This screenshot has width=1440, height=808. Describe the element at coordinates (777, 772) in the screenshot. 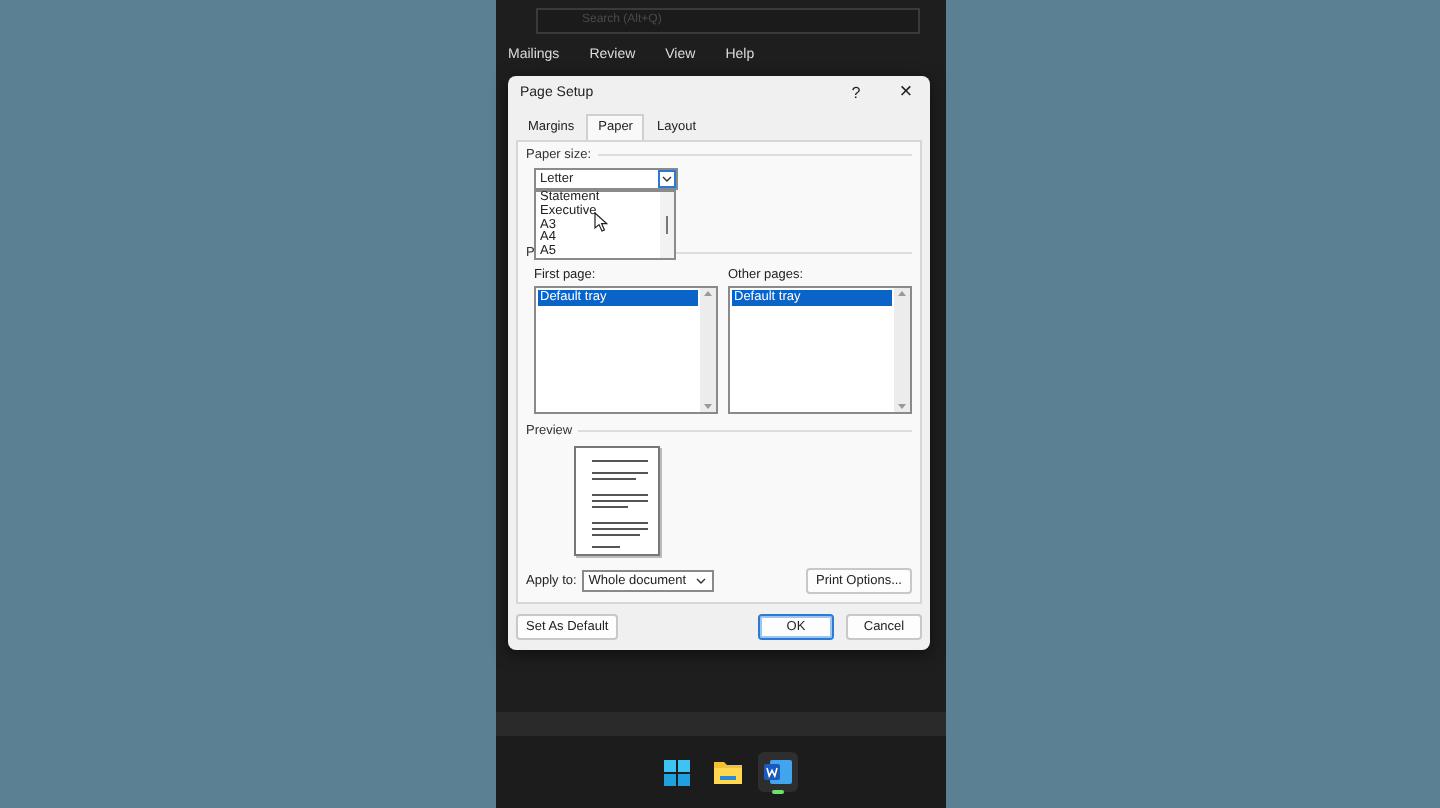

I see `word-document-icon` at that location.